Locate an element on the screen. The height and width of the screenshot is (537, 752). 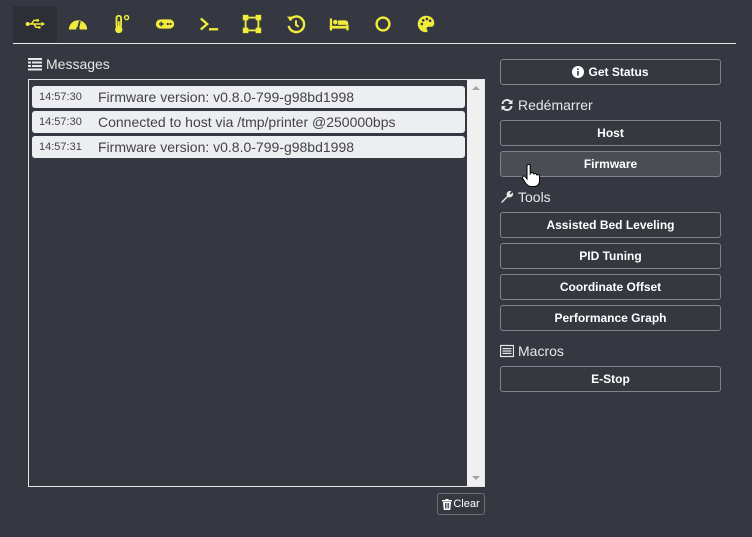
tab-temperature is located at coordinates (122, 24).